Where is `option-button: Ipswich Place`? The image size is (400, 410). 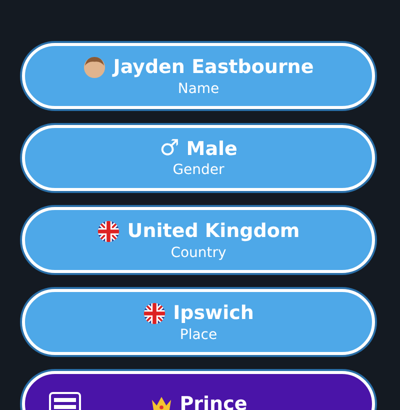 option-button: Ipswich Place is located at coordinates (198, 322).